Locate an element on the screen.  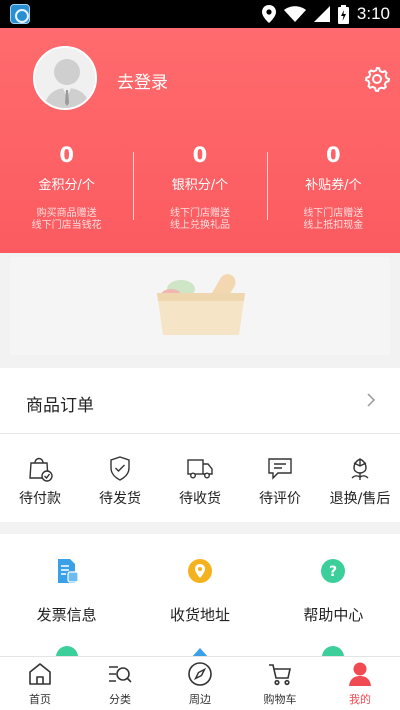
cart-icon is located at coordinates (280, 675).